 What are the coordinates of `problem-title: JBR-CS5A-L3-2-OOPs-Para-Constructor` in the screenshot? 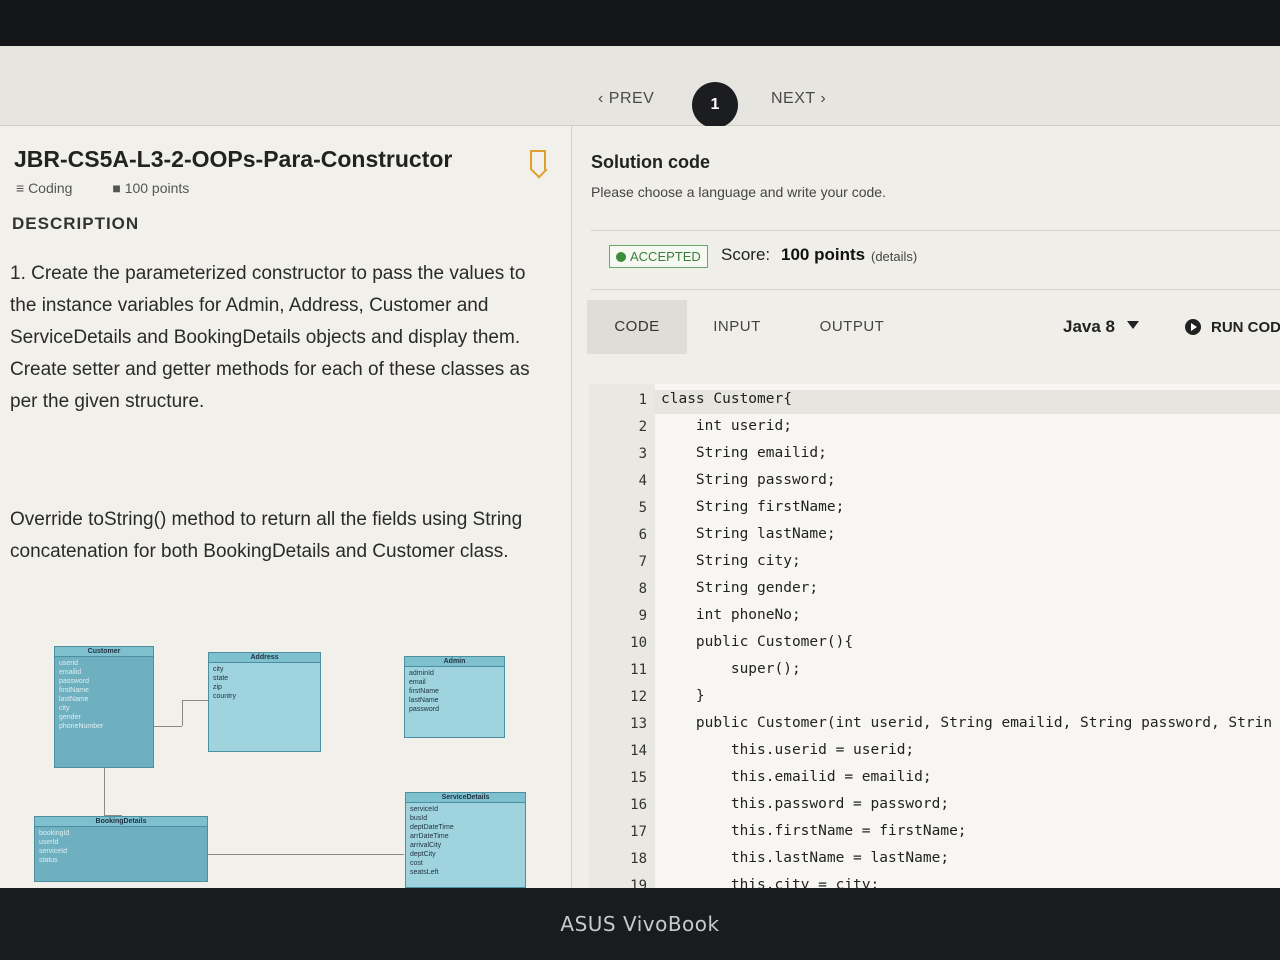 It's located at (233, 159).